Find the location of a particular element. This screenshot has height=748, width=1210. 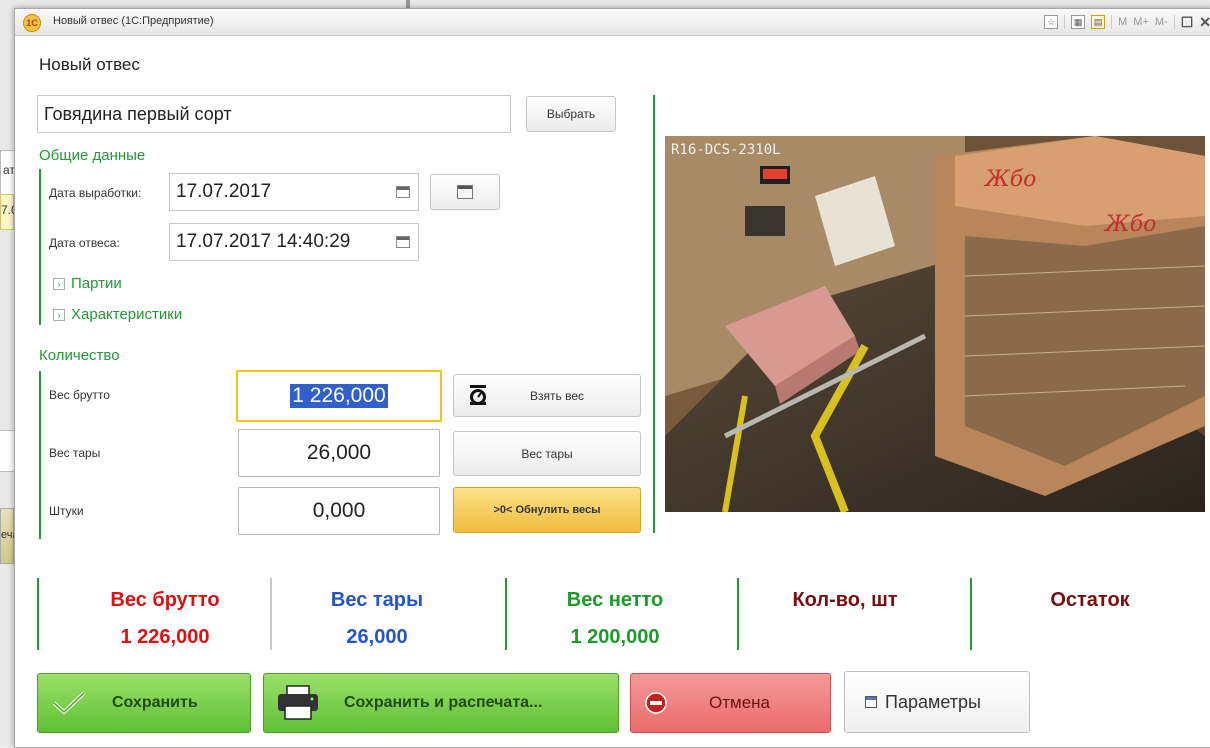

favorites-icon: ☆ is located at coordinates (1051, 22).